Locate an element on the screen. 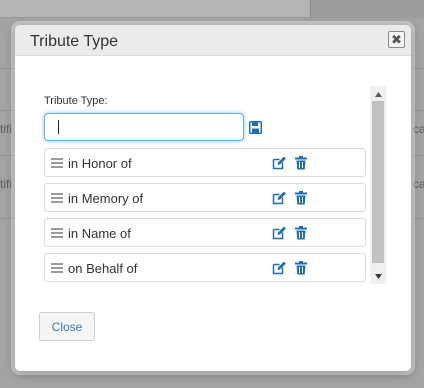 This screenshot has width=424, height=388. close-button: Close is located at coordinates (67, 326).